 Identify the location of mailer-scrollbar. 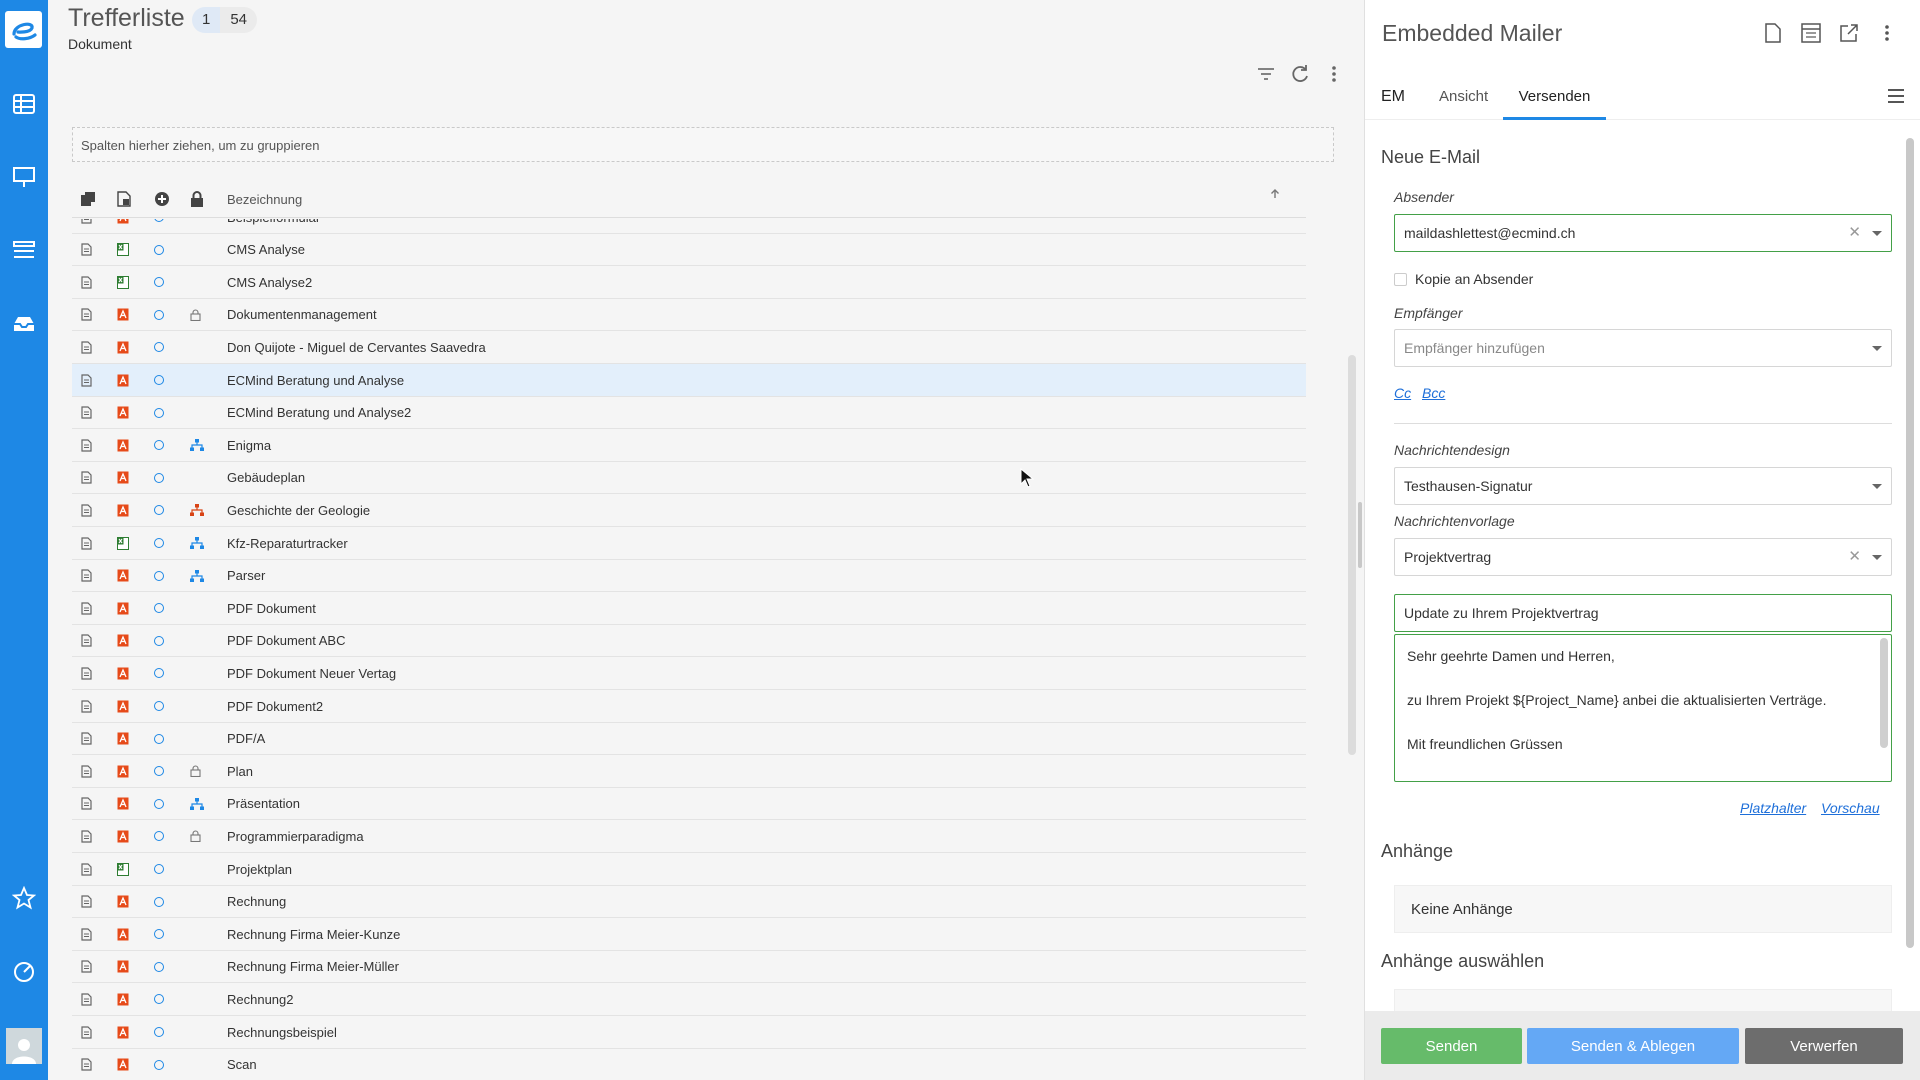
(1910, 543).